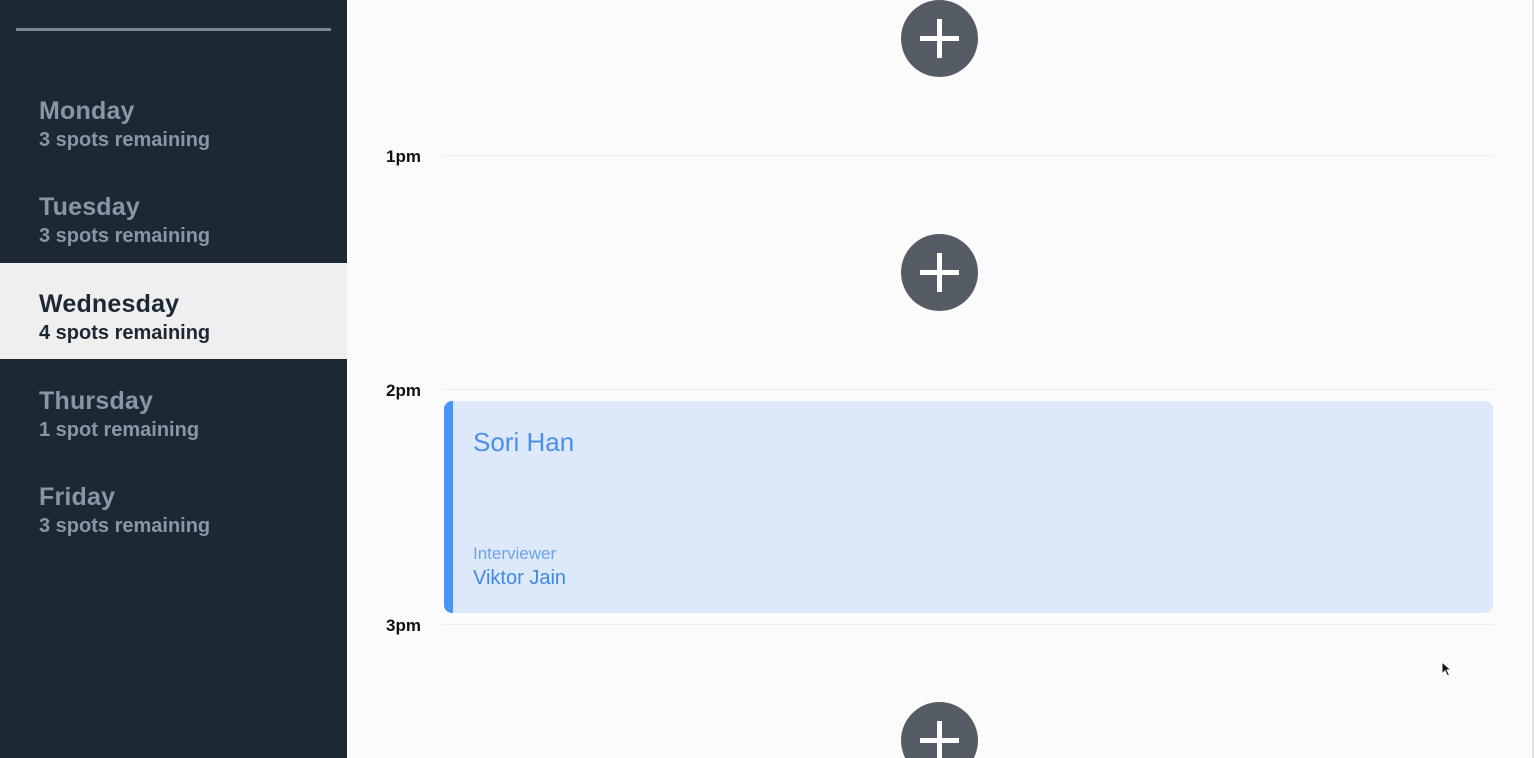 This screenshot has width=1534, height=758. I want to click on day-name: Friday, so click(77, 497).